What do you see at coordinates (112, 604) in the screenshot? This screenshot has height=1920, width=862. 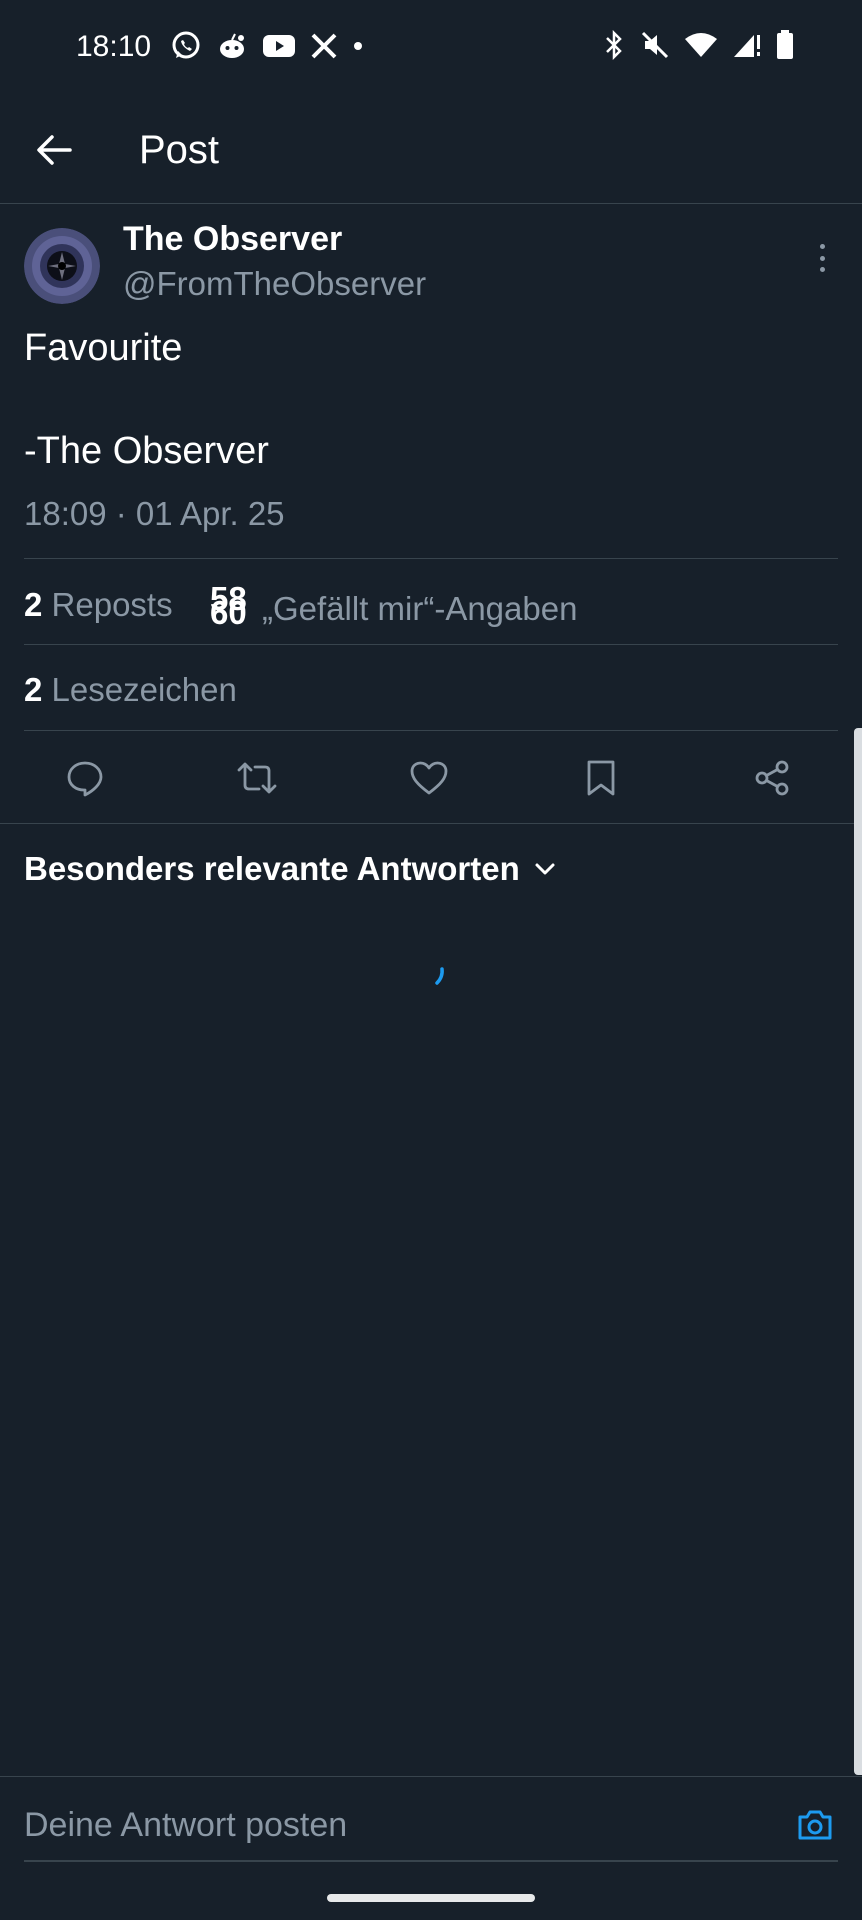 I see `reposts-label: Reposts` at bounding box center [112, 604].